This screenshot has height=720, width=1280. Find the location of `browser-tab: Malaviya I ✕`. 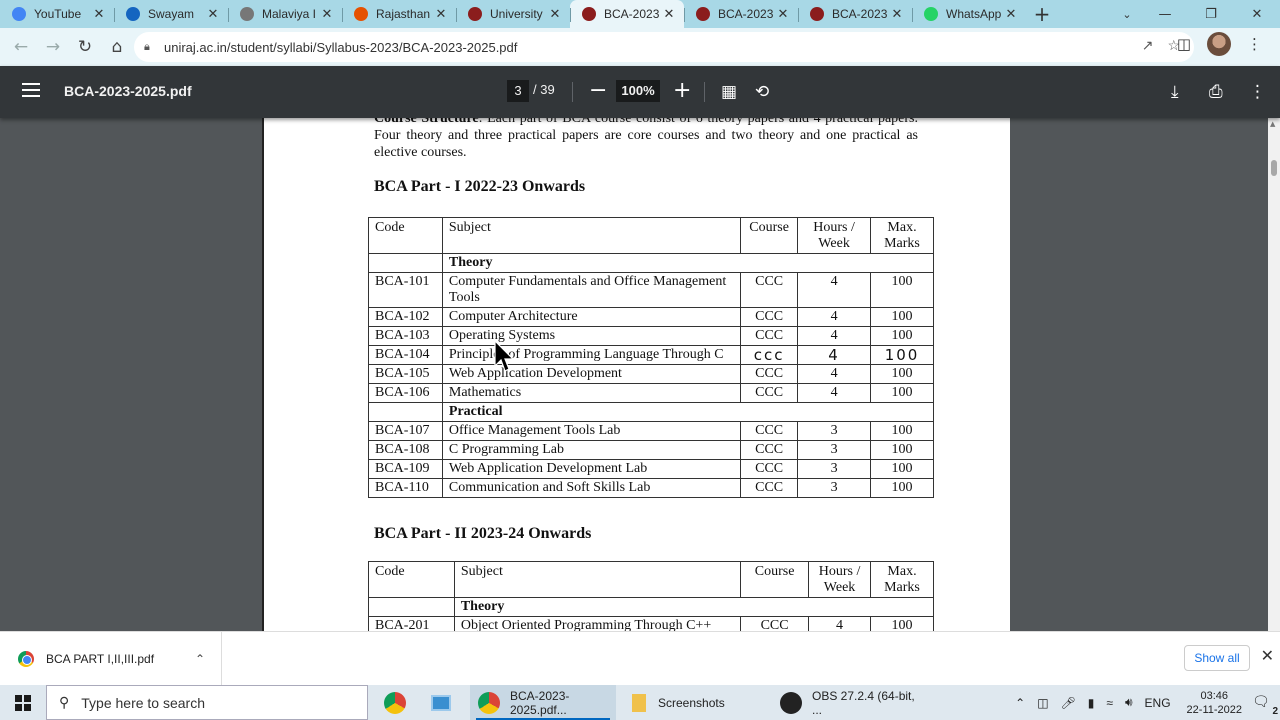

browser-tab: Malaviya I ✕ is located at coordinates (285, 14).